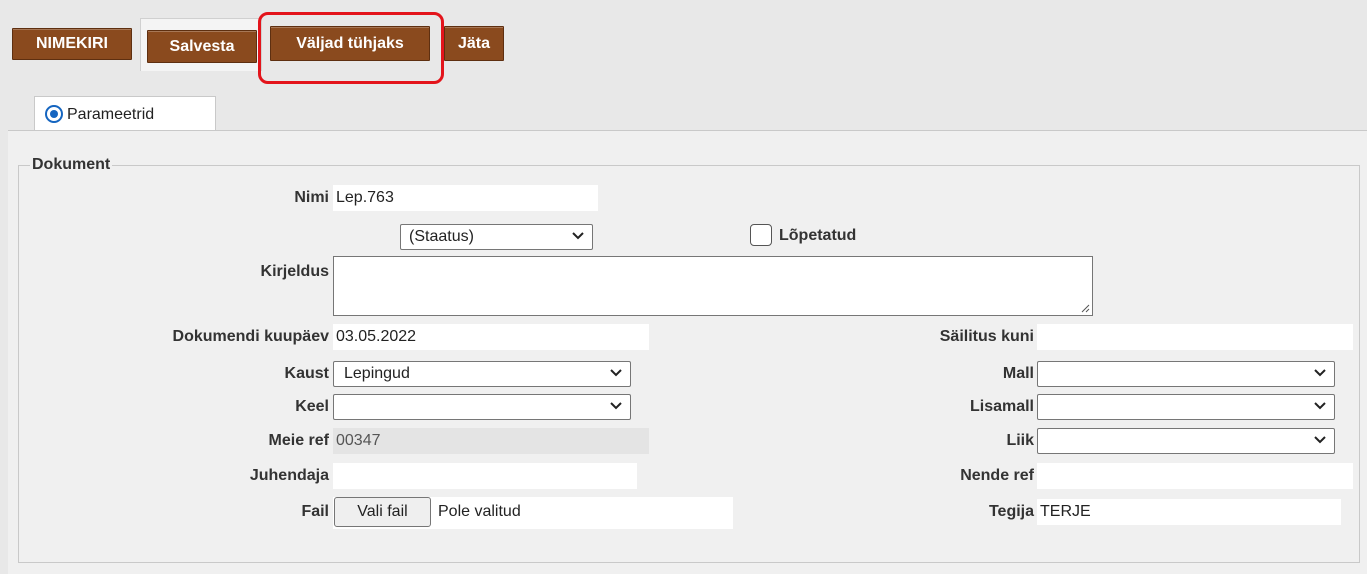 This screenshot has height=574, width=1367. What do you see at coordinates (294, 271) in the screenshot?
I see `kirjeldus-label: Kirjeldus` at bounding box center [294, 271].